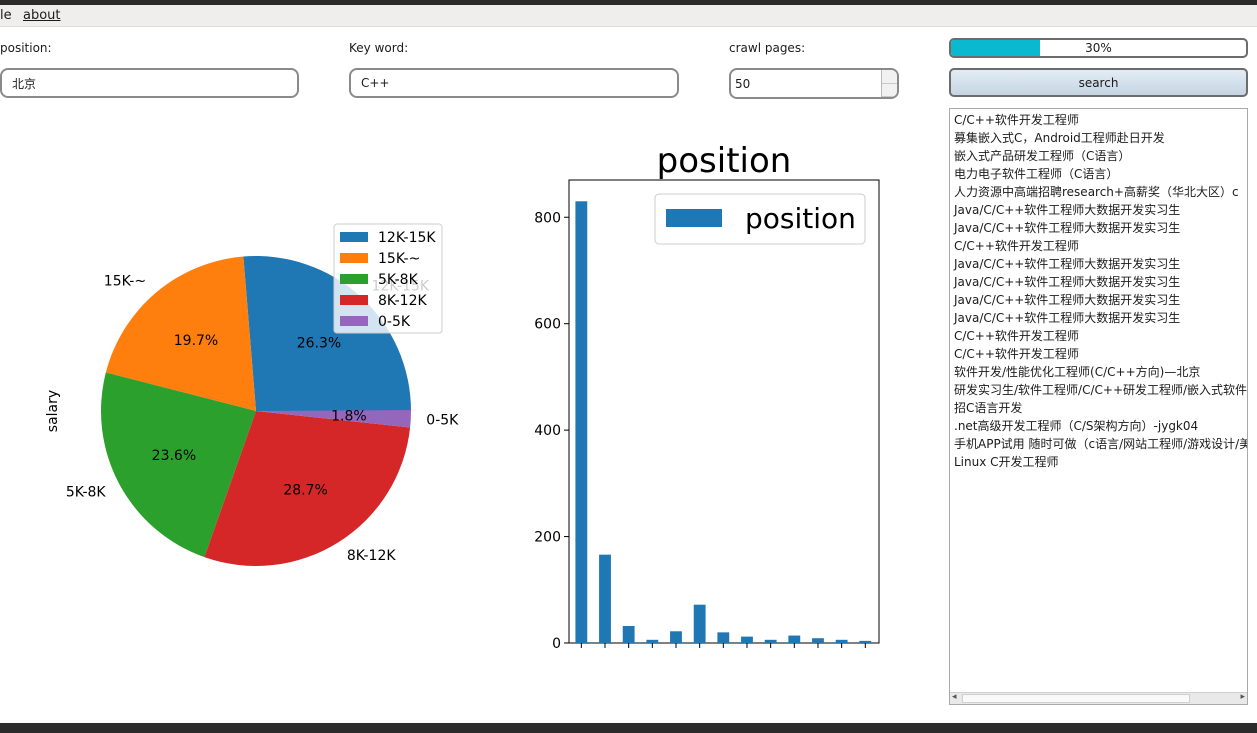 This screenshot has height=733, width=1257. What do you see at coordinates (53, 411) in the screenshot?
I see `pie-ylabel: salary` at bounding box center [53, 411].